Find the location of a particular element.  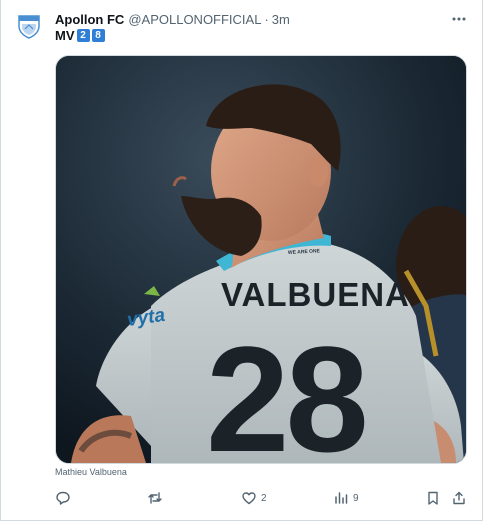

like-icon is located at coordinates (249, 498).